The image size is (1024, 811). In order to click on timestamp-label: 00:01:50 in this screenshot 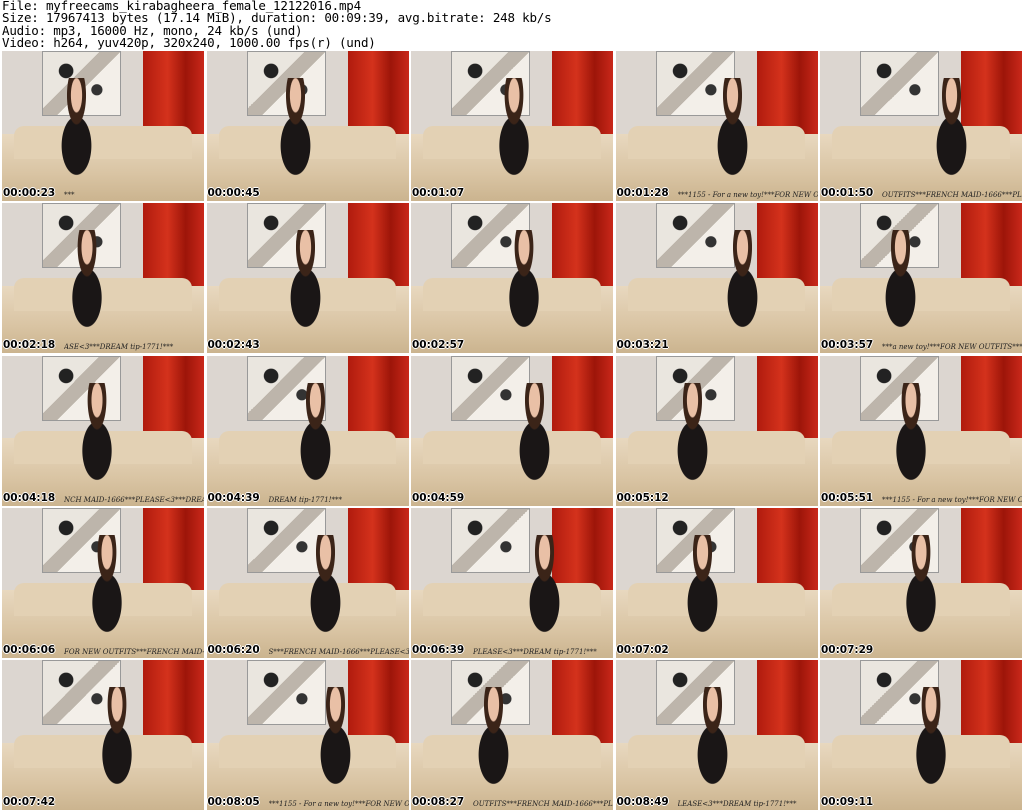, I will do `click(847, 193)`.